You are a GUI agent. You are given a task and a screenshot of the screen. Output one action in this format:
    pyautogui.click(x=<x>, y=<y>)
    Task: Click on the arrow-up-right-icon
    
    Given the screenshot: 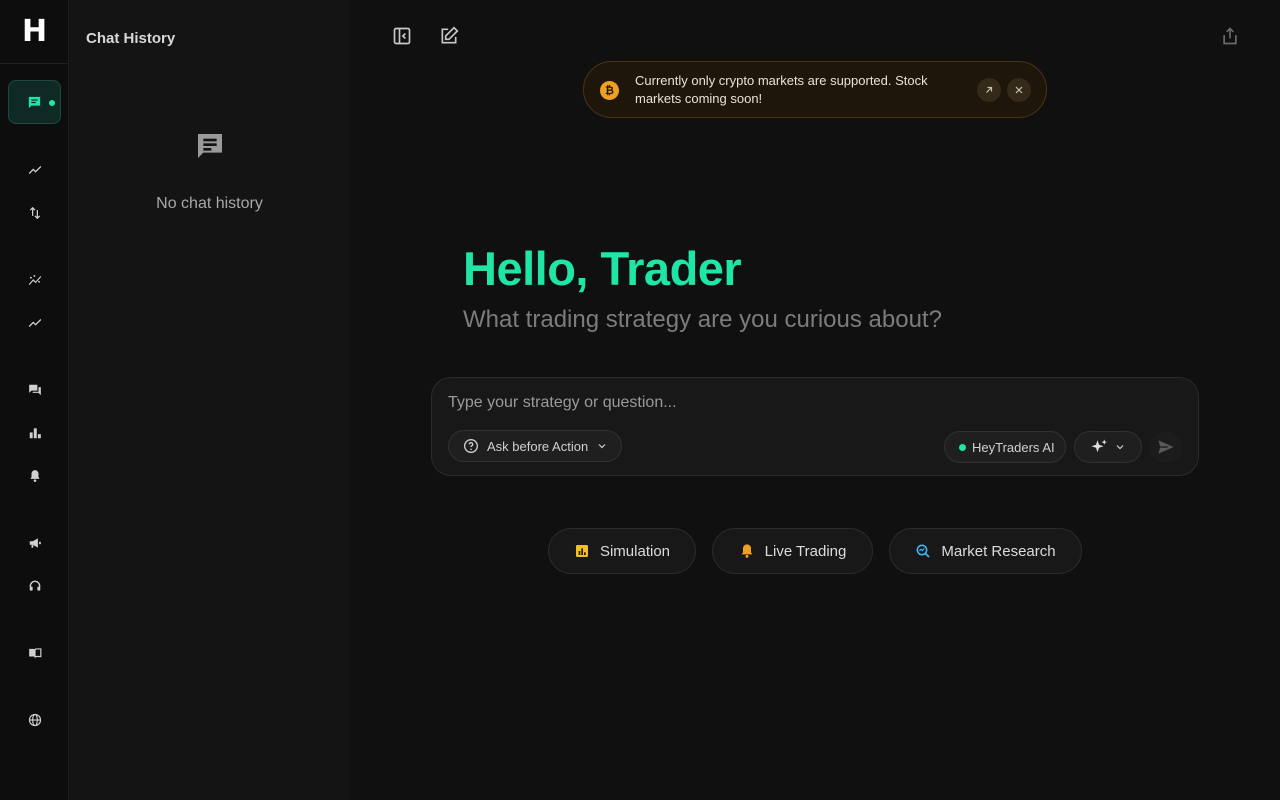 What is the action you would take?
    pyautogui.click(x=989, y=89)
    